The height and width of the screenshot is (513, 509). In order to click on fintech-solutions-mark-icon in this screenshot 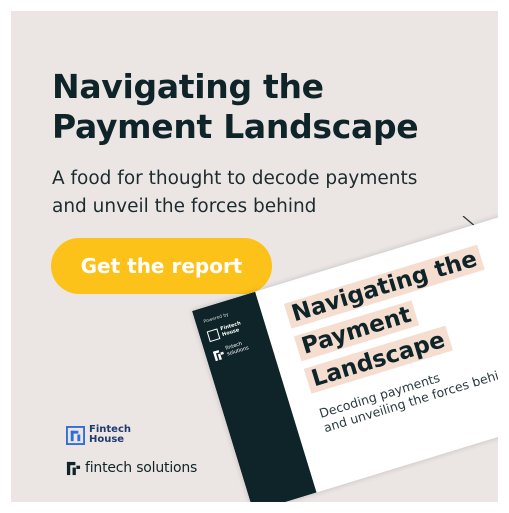, I will do `click(218, 355)`.